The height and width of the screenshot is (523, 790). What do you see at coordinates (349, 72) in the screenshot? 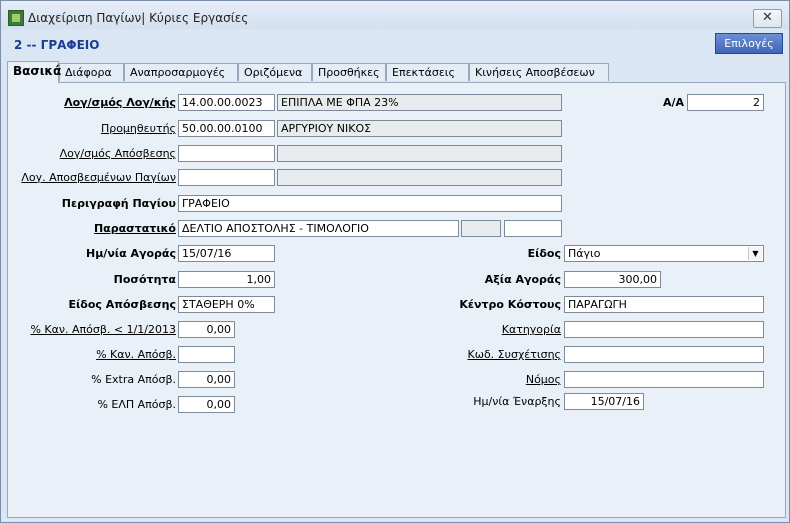
I see `tab-additions: Προσθήκες` at bounding box center [349, 72].